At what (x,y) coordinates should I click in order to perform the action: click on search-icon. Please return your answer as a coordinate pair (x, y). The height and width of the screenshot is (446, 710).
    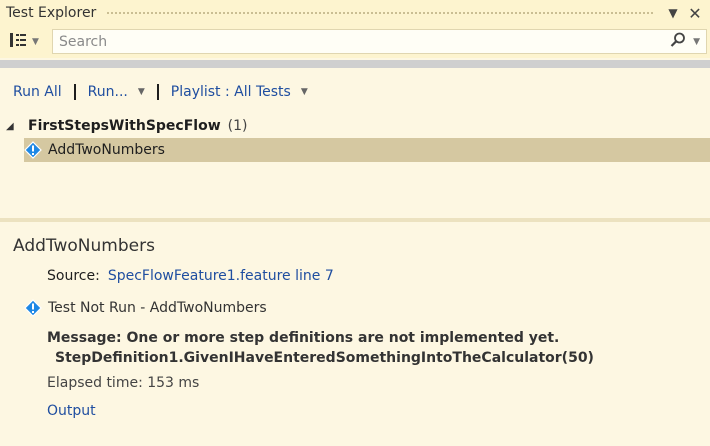
    Looking at the image, I should click on (678, 42).